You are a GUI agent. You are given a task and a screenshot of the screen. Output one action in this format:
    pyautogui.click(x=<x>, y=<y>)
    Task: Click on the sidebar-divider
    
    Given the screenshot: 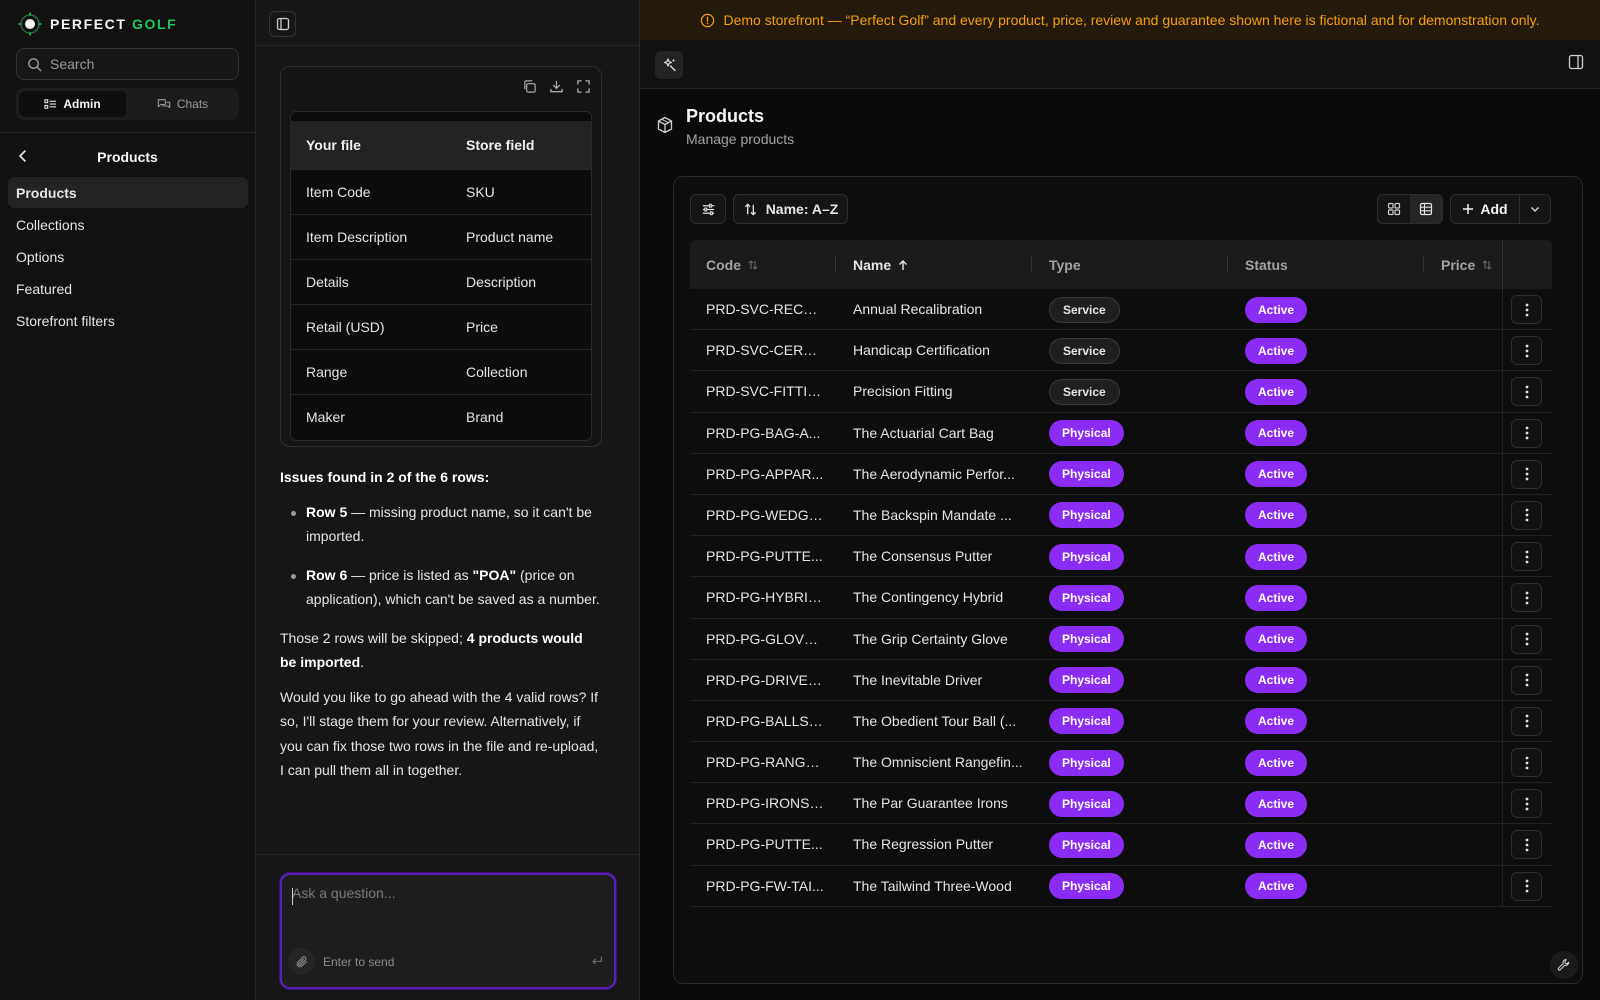 What is the action you would take?
    pyautogui.click(x=127, y=132)
    